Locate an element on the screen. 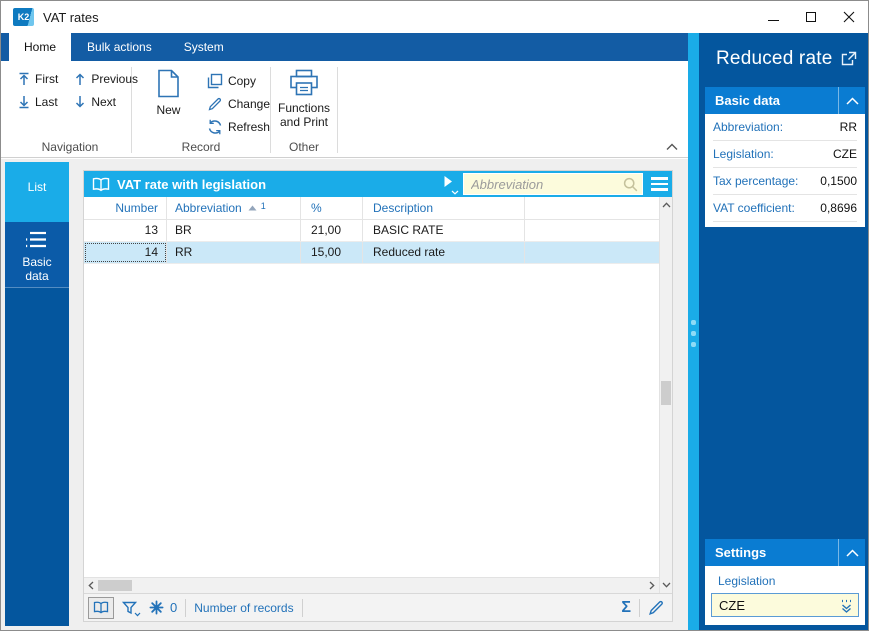 Image resolution: width=869 pixels, height=631 pixels. ribbon-tabbar: Home Bulk actions System is located at coordinates (344, 47).